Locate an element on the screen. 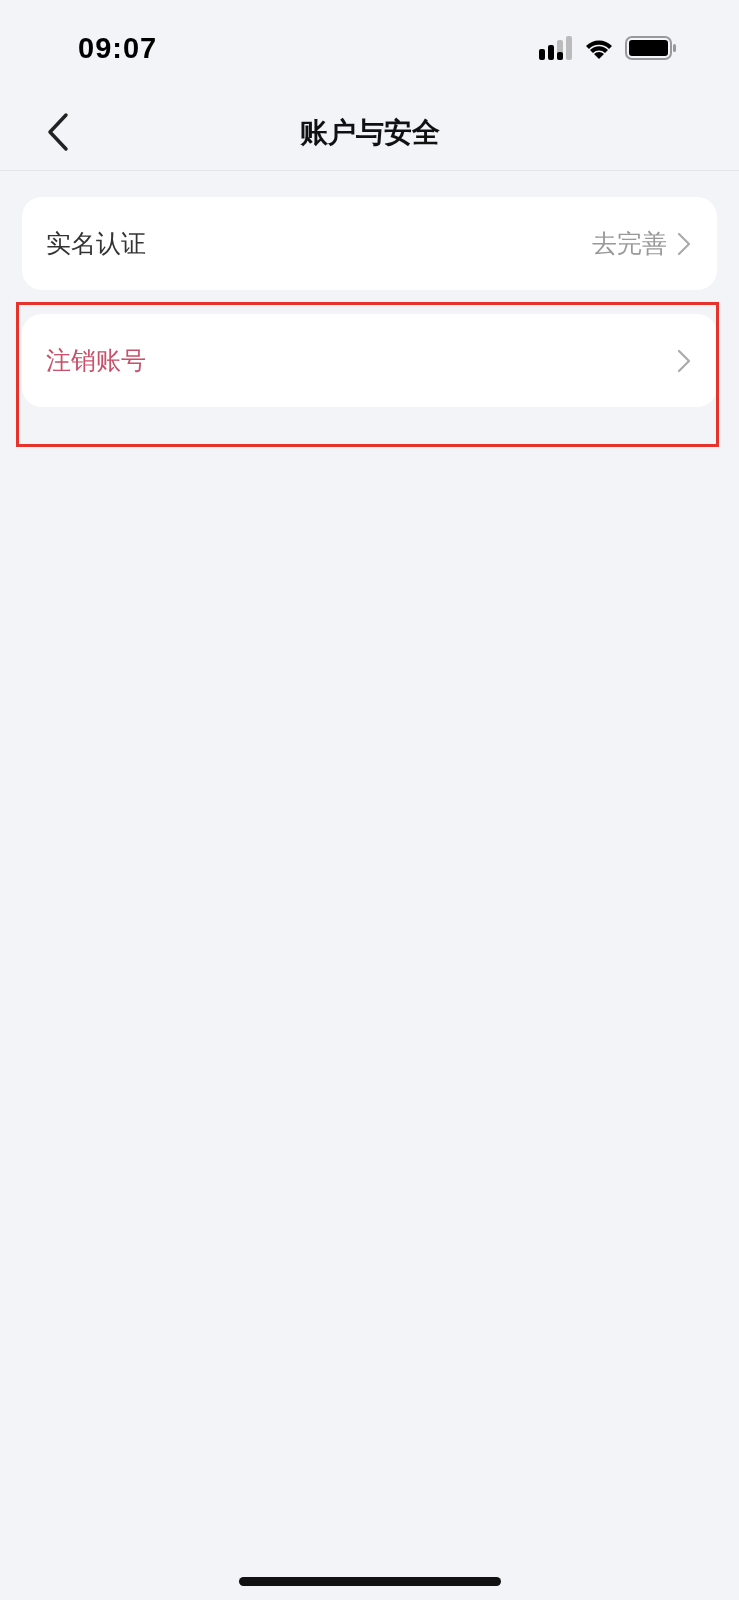  signal-icon is located at coordinates (556, 48).